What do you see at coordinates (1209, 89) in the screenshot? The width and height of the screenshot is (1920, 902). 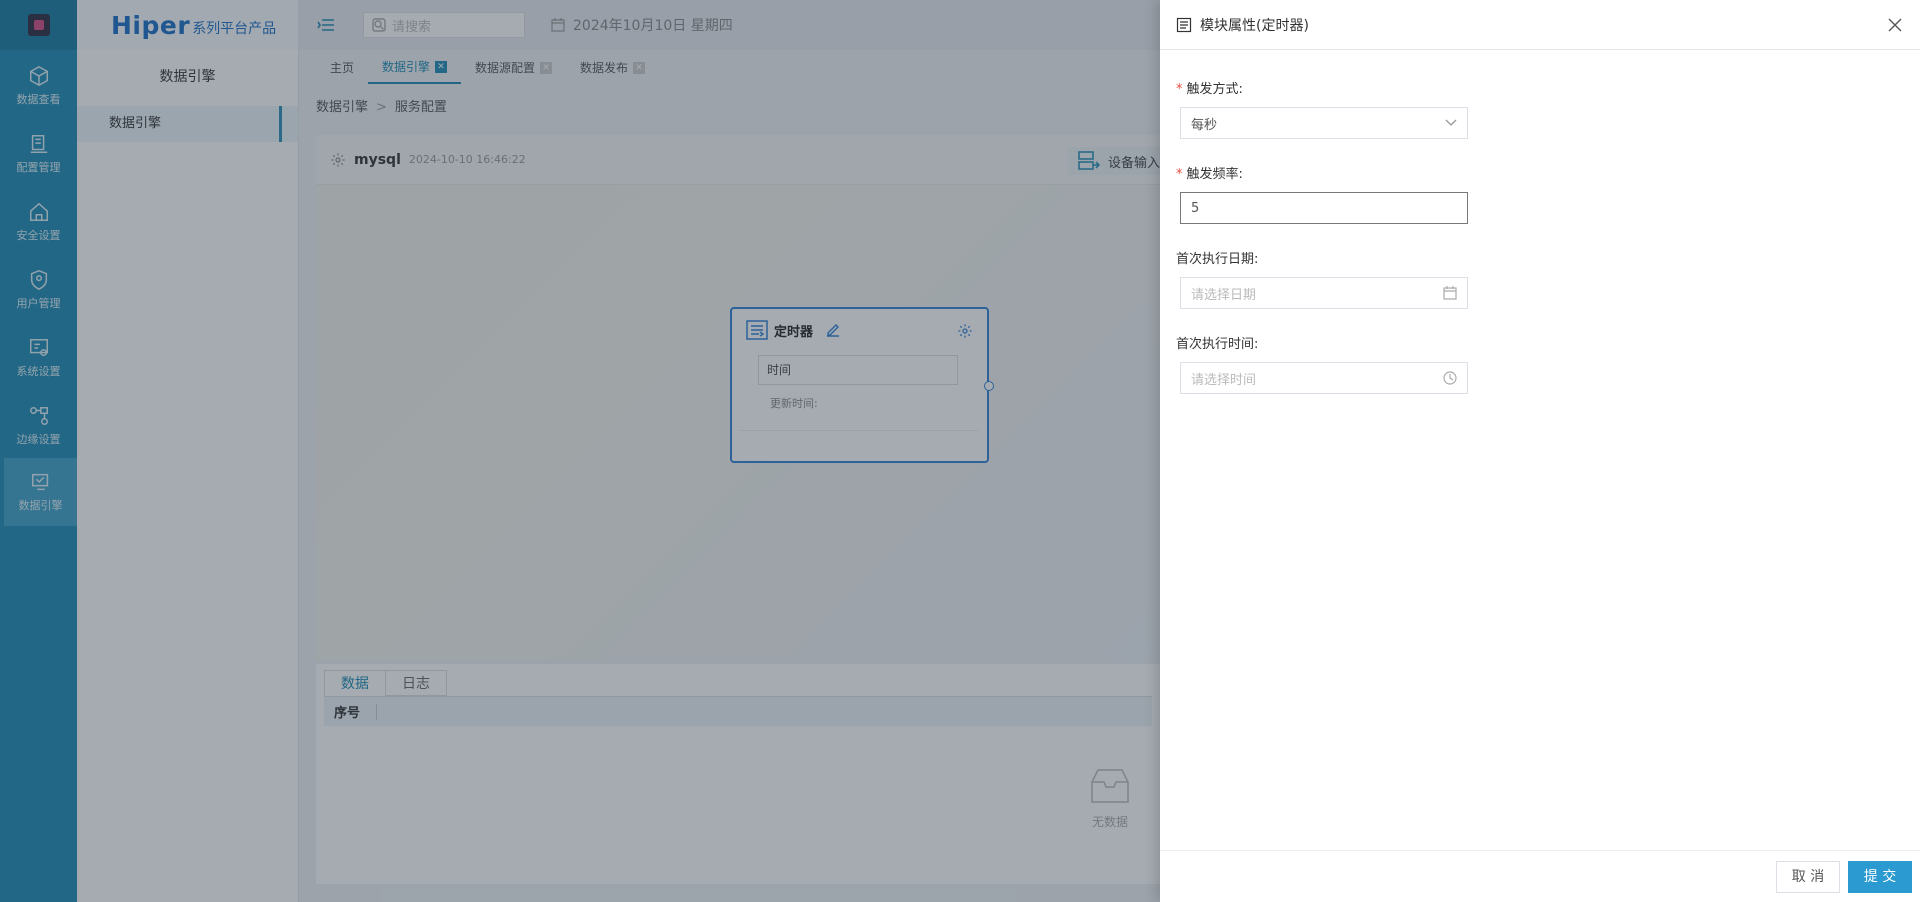 I see `trigger-mode-label: * 触发方式:` at bounding box center [1209, 89].